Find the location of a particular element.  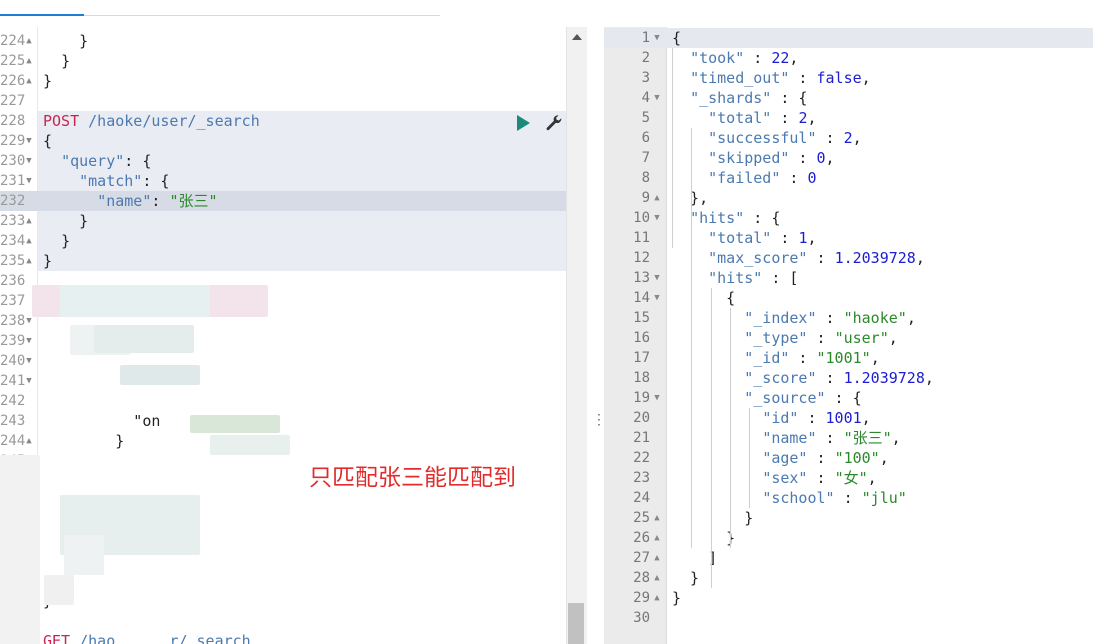

line-number: 225 is located at coordinates (13, 61).